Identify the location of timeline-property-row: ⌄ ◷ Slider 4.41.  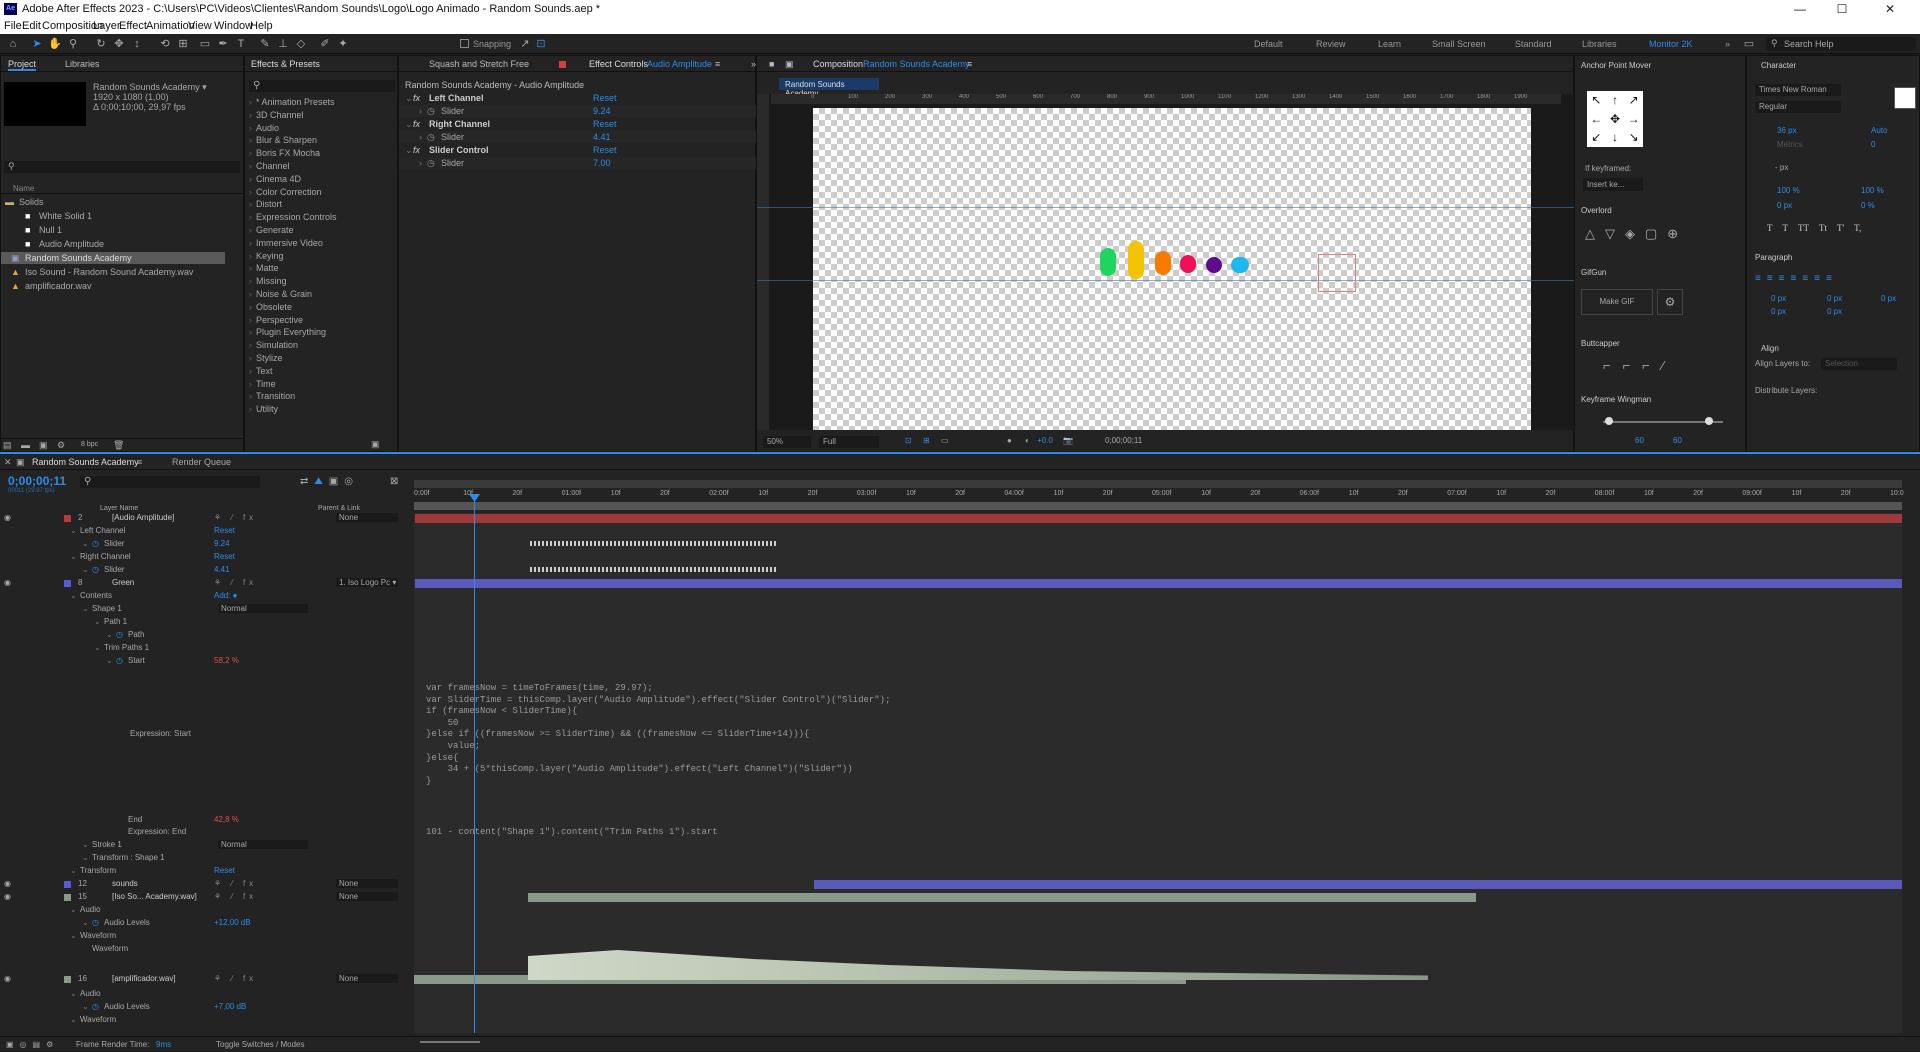
(169, 570).